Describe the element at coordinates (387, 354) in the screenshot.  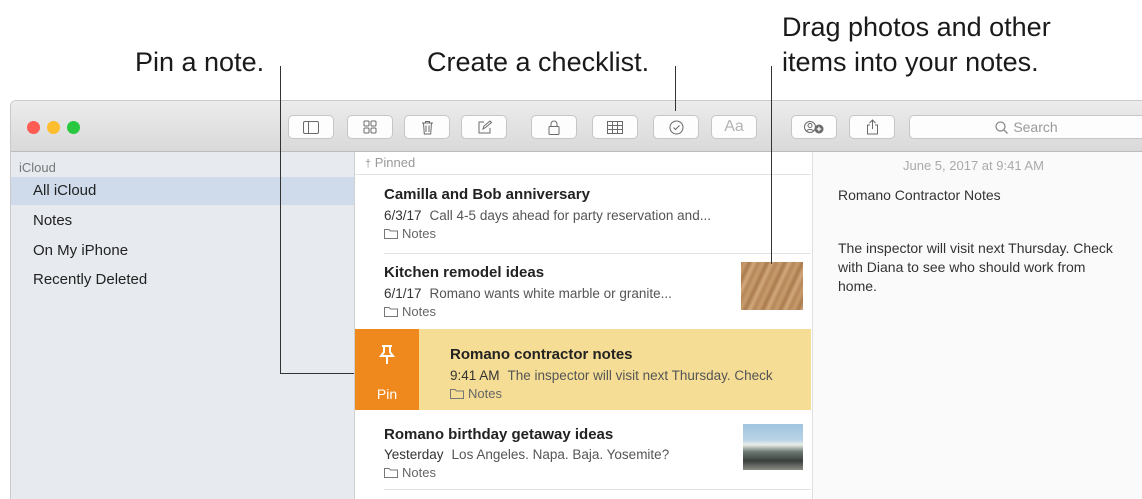
I see `pin-icon` at that location.